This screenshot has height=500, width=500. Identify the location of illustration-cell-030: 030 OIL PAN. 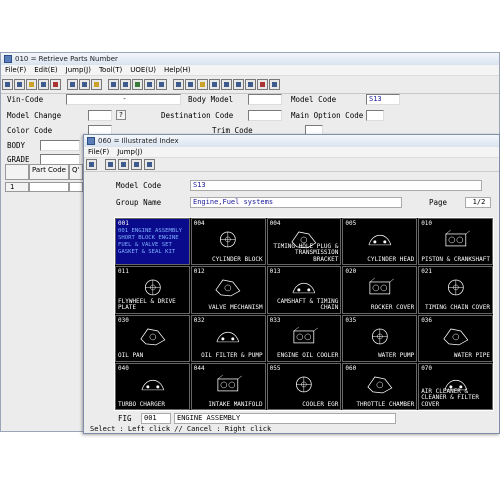
(152, 338).